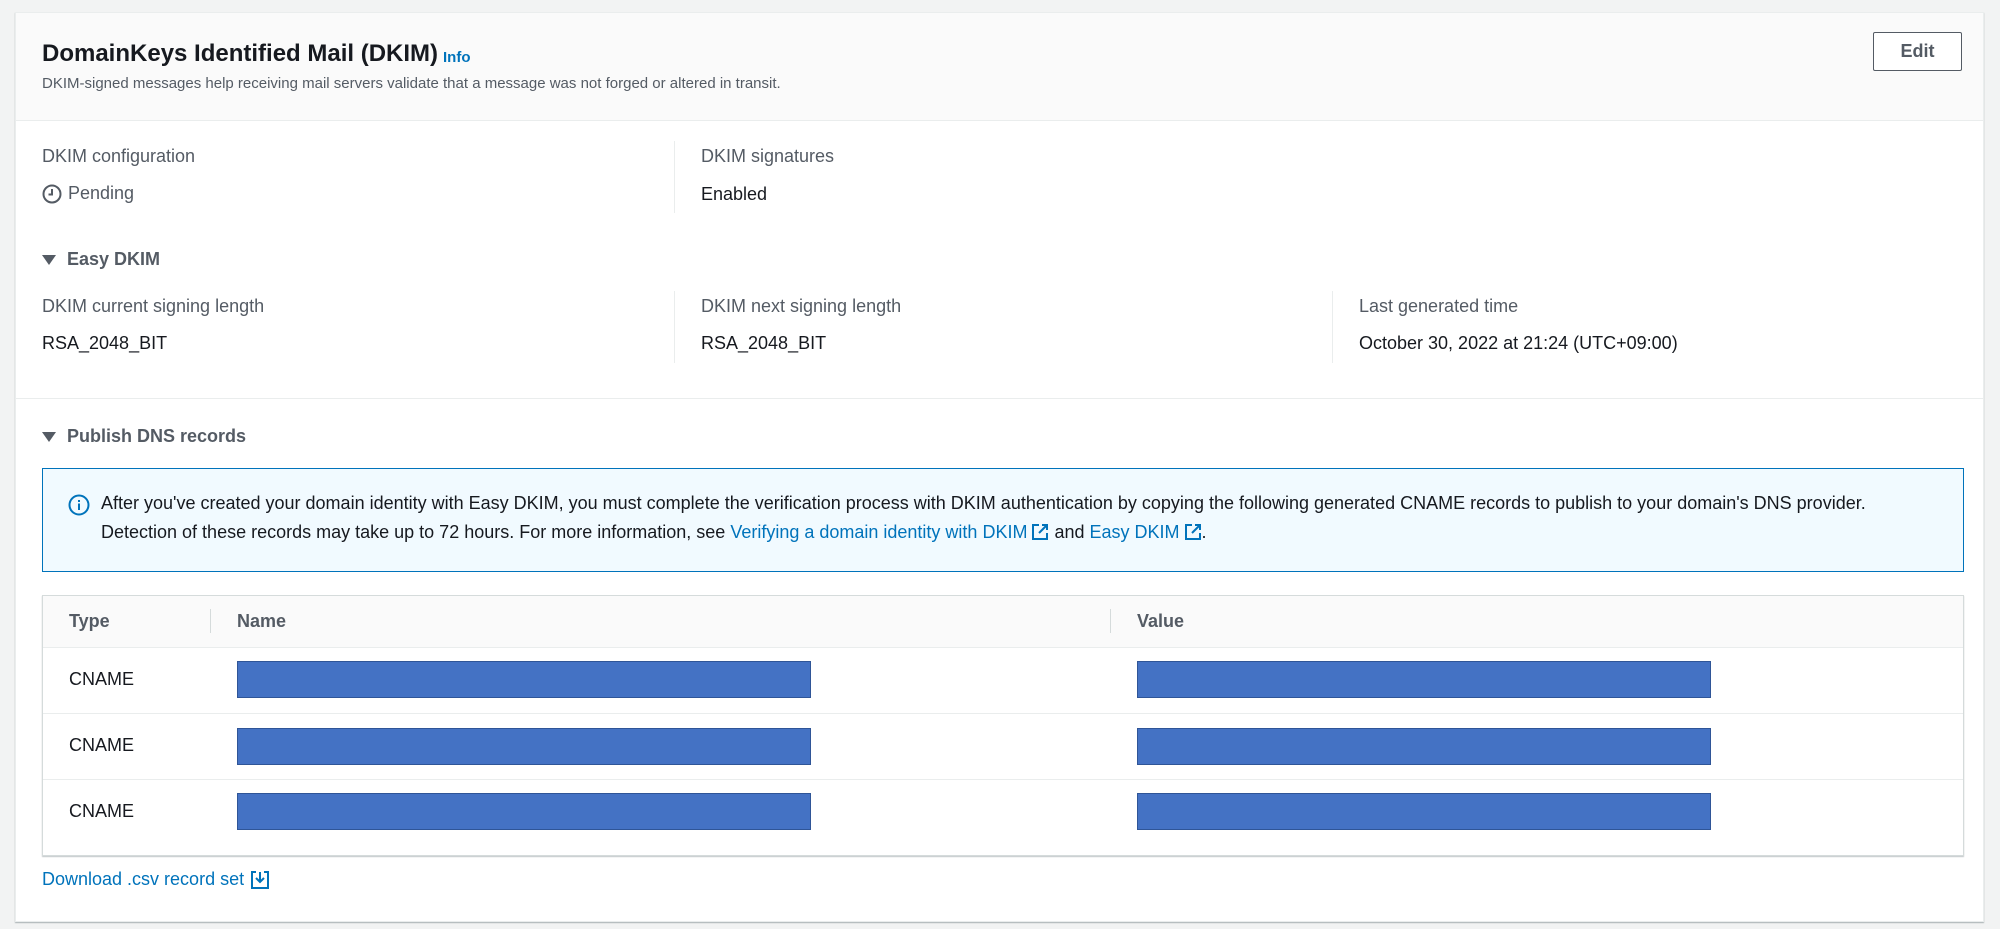 This screenshot has height=929, width=2000. Describe the element at coordinates (734, 194) in the screenshot. I see `dkim-signatures-value: Enabled` at that location.